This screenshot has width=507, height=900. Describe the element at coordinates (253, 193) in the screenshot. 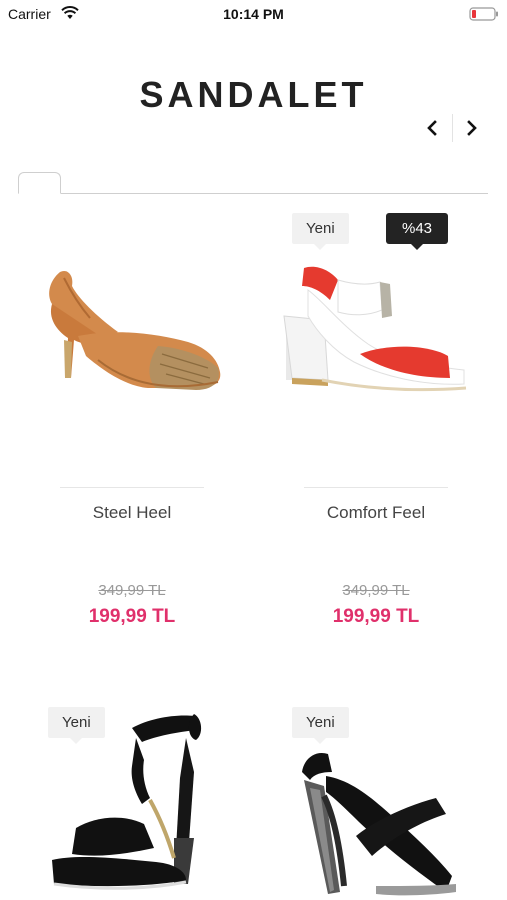

I see `tab-underline` at that location.